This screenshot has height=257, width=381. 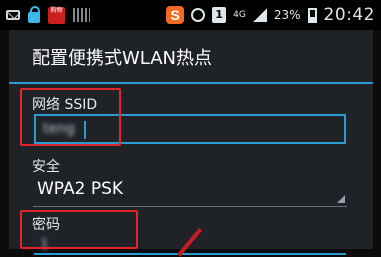 What do you see at coordinates (191, 83) in the screenshot?
I see `title-divider` at bounding box center [191, 83].